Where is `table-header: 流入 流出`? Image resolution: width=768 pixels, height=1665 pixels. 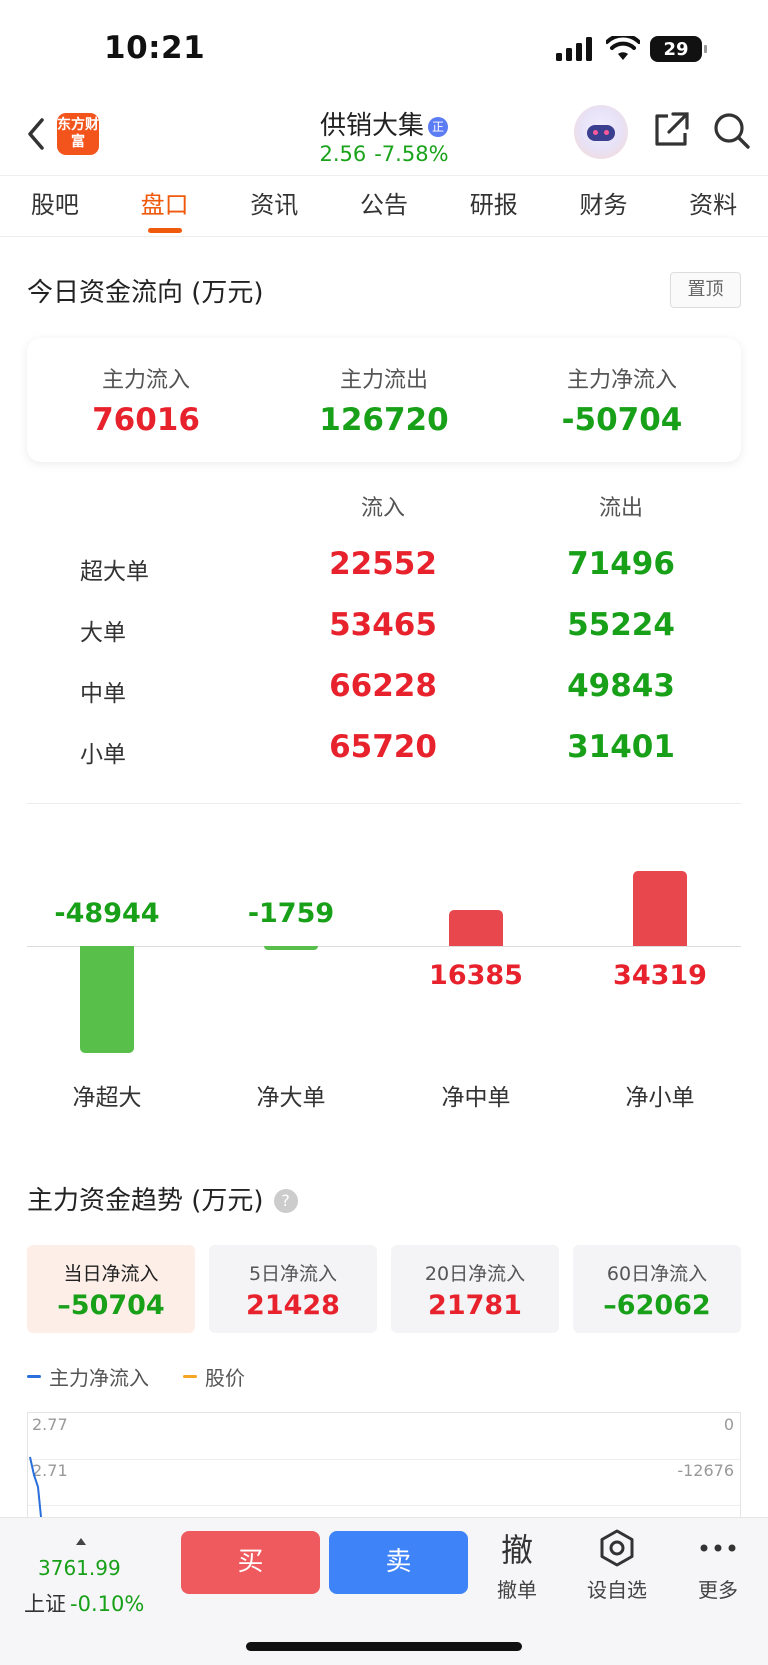 table-header: 流入 流出 is located at coordinates (384, 510).